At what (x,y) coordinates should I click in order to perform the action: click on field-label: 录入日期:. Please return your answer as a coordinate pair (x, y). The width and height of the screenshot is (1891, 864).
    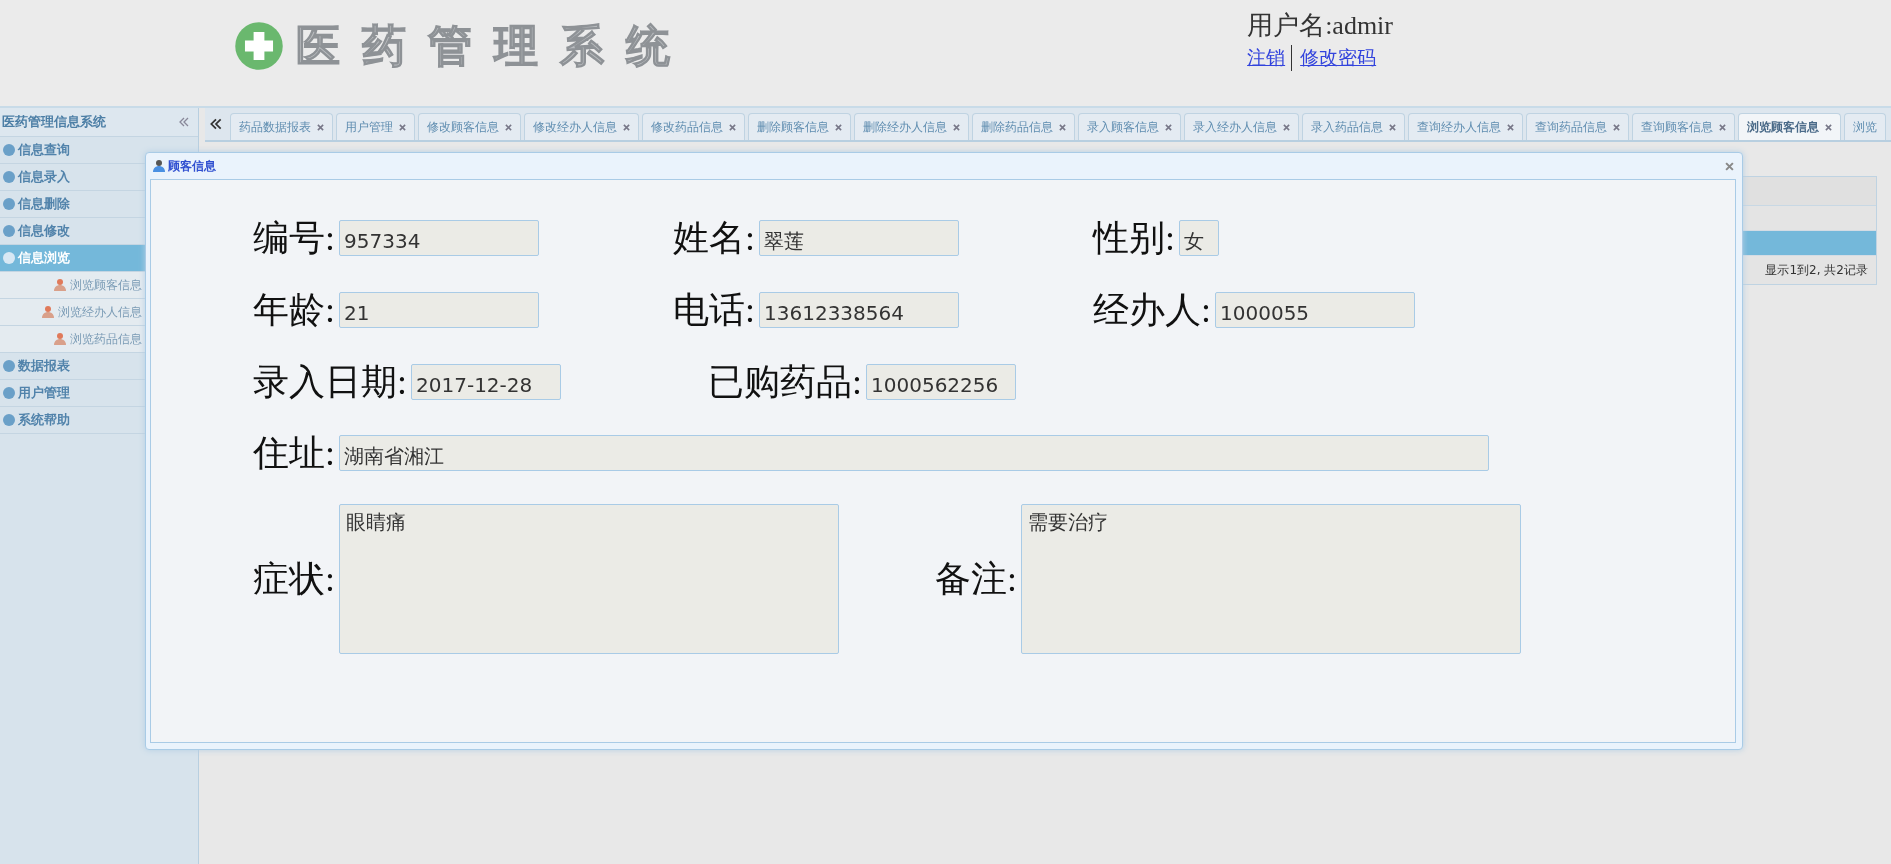
    Looking at the image, I should click on (330, 382).